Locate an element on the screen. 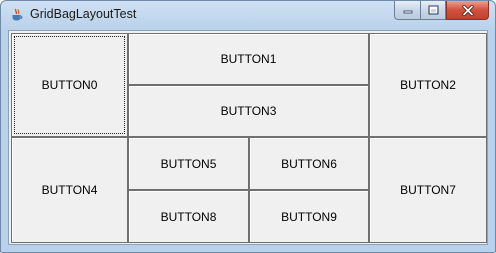 This screenshot has width=496, height=253. minimize-button is located at coordinates (407, 10).